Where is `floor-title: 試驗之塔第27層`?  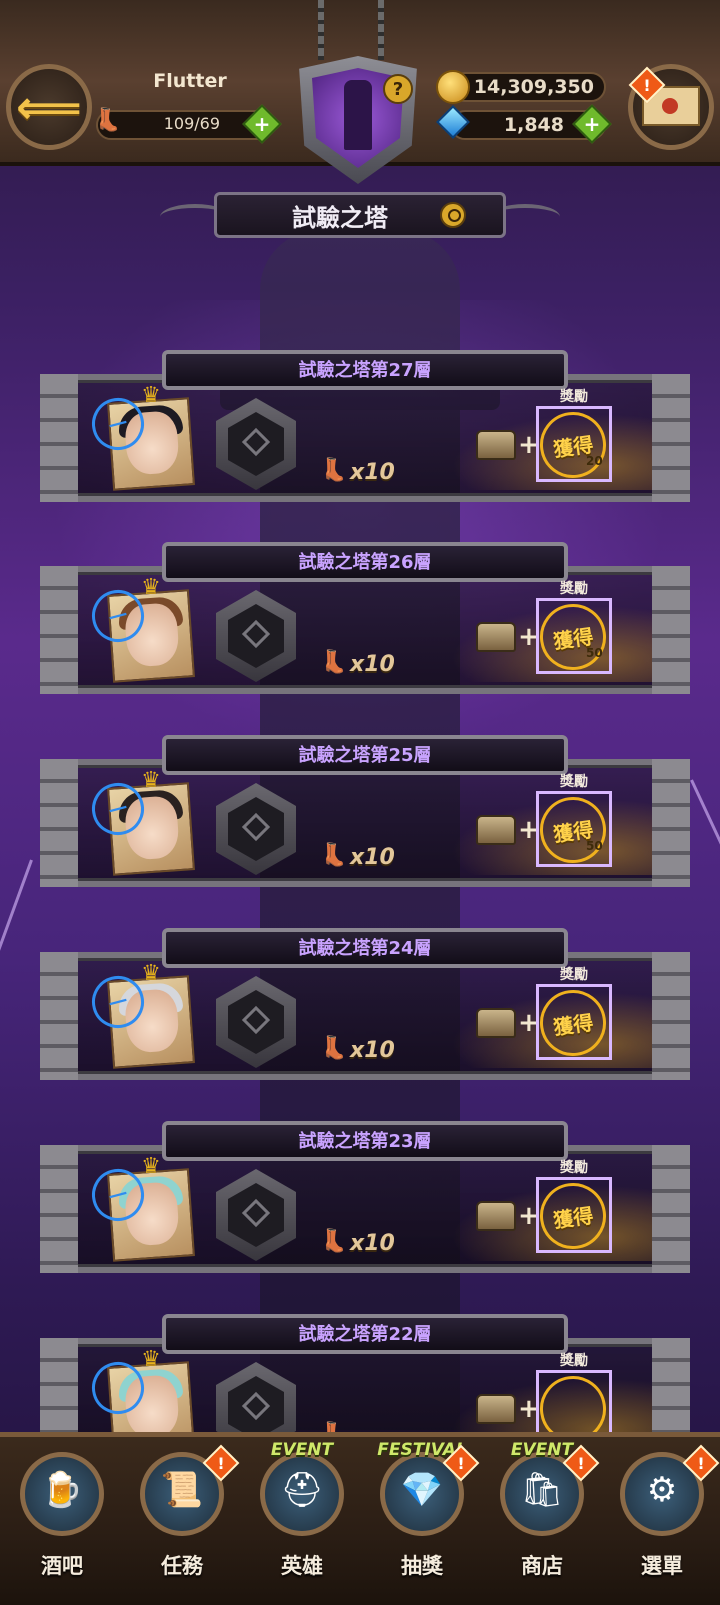 floor-title: 試驗之塔第27層 is located at coordinates (365, 370).